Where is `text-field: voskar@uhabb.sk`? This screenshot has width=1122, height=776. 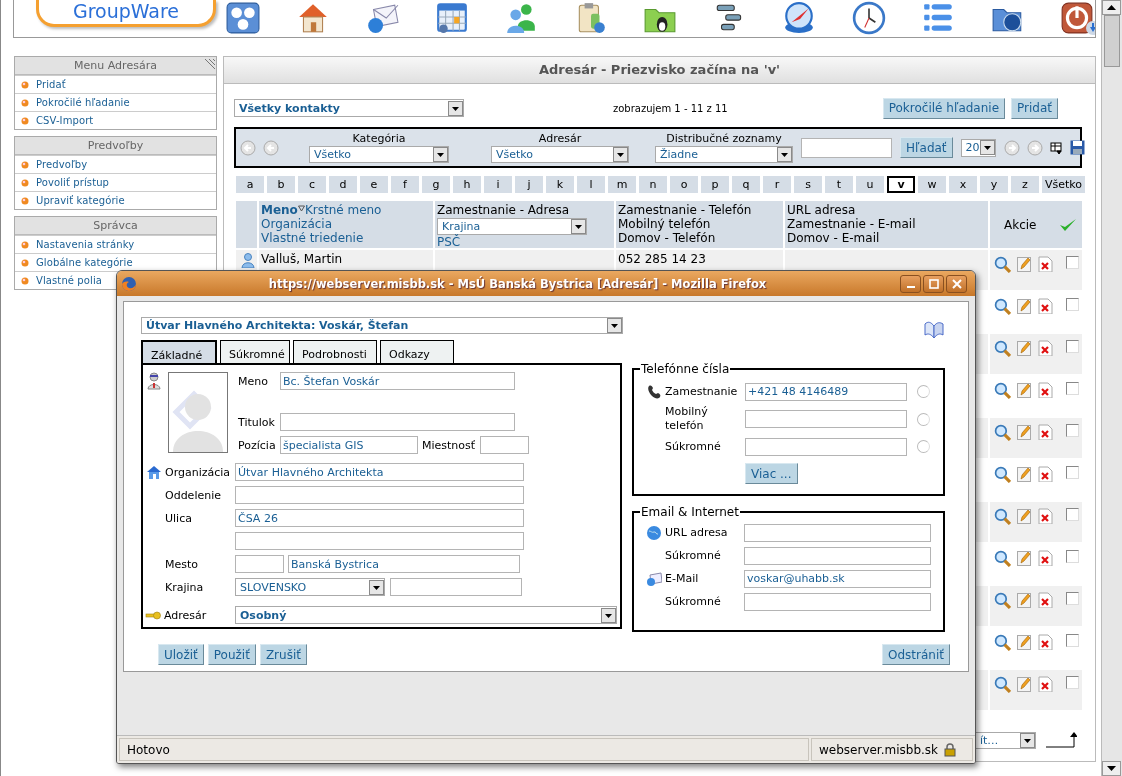
text-field: voskar@uhabb.sk is located at coordinates (837, 578).